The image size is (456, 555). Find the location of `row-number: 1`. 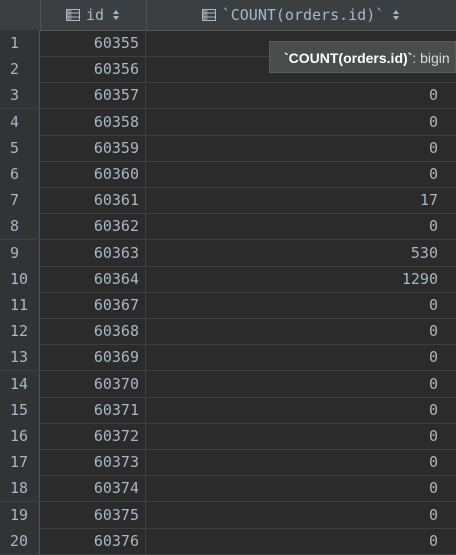

row-number: 1 is located at coordinates (20, 43).